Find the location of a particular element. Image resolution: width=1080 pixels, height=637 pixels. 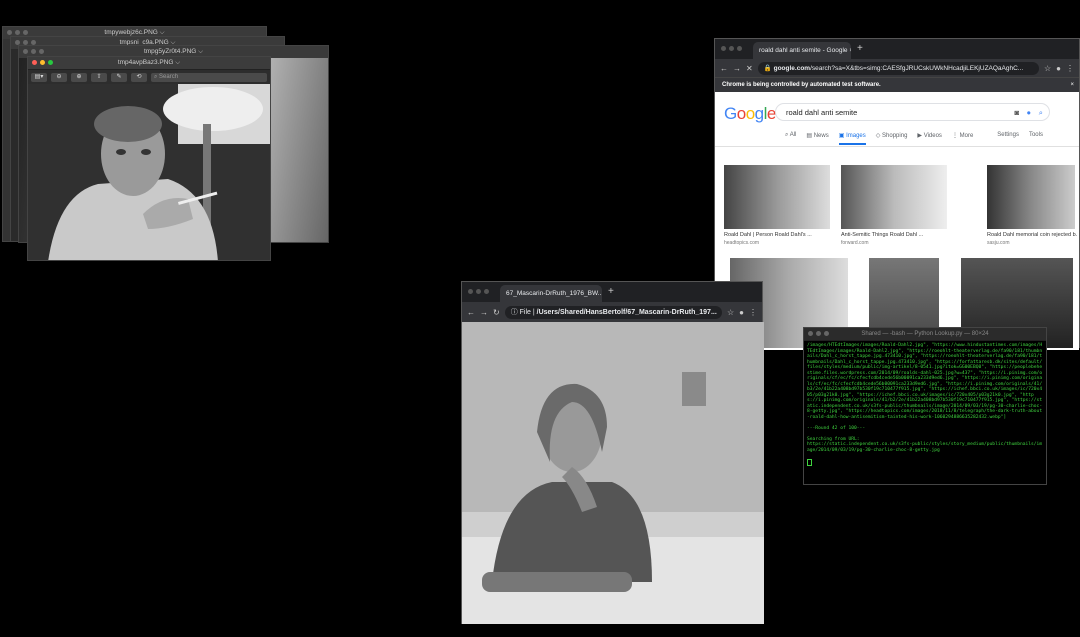

tab-more: ⋮ More is located at coordinates (962, 138).